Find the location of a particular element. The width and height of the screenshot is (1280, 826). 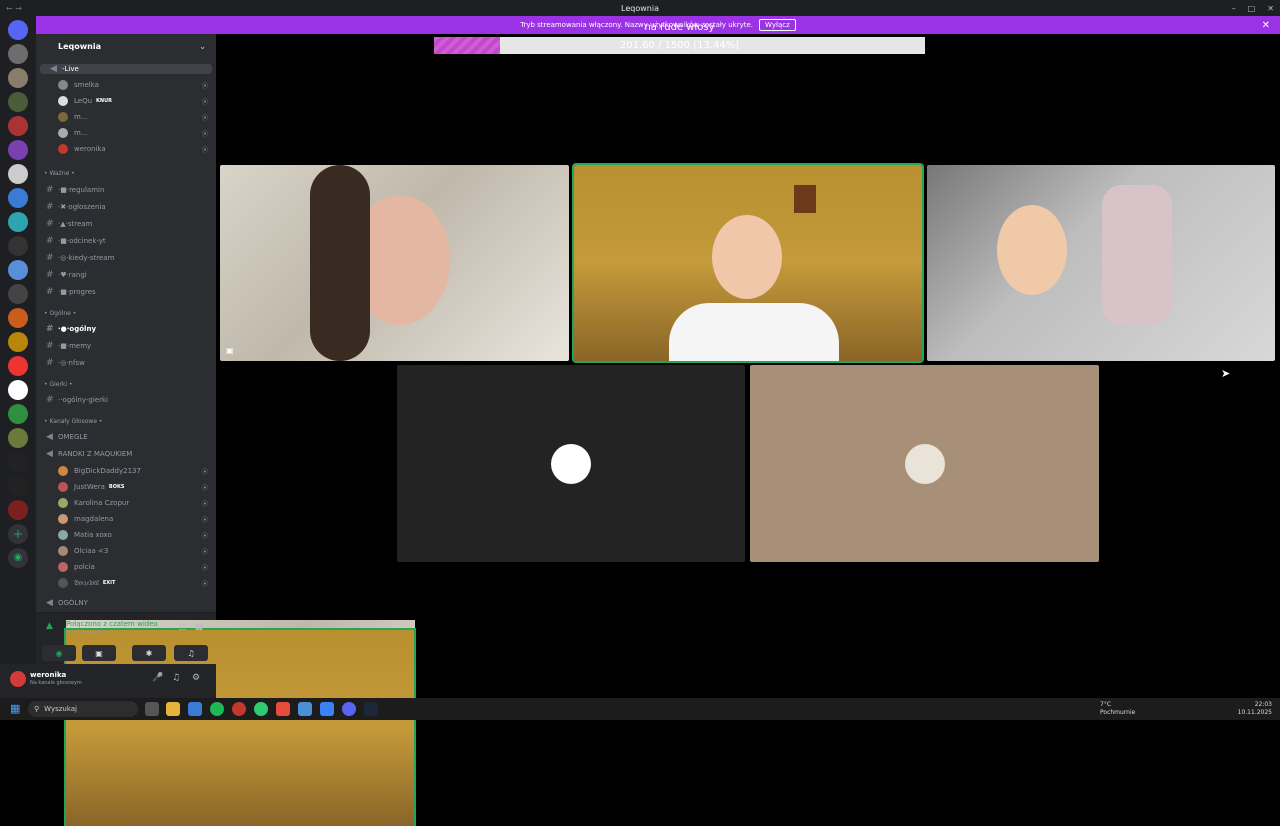

server-header: Leqownia ⌄ is located at coordinates (126, 46).